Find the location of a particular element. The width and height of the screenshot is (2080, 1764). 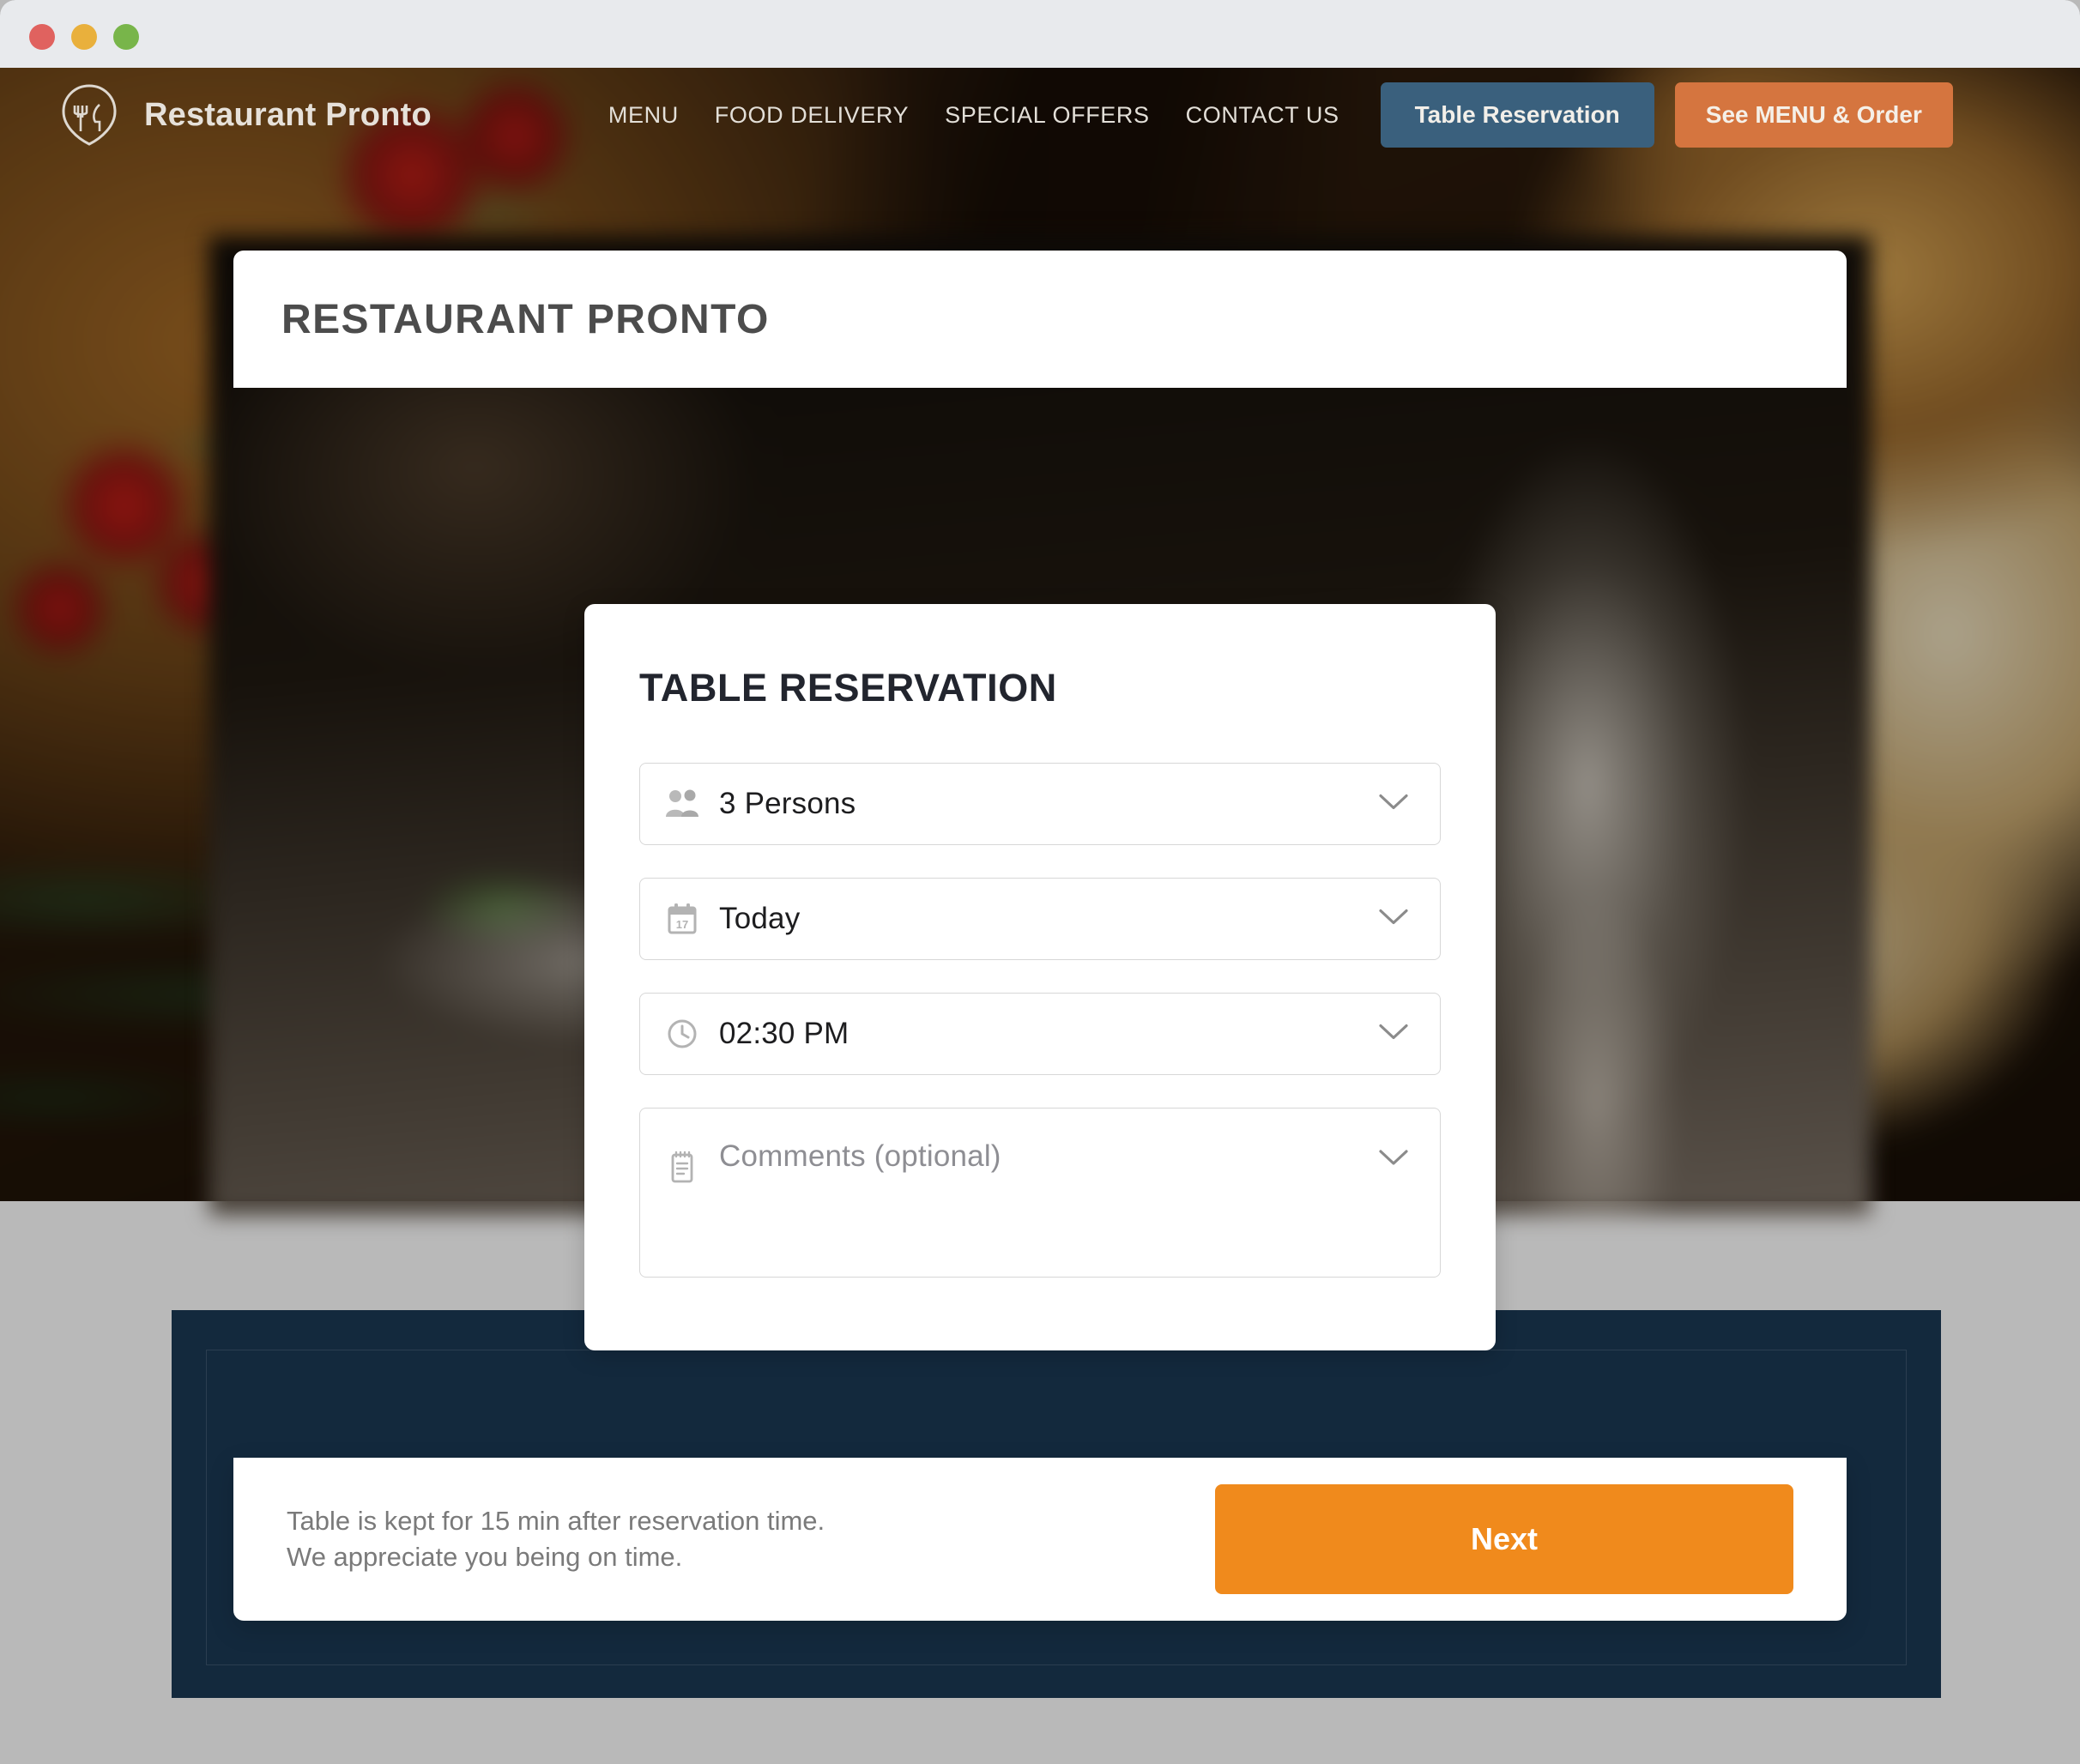

minimize-window-button is located at coordinates (84, 37).